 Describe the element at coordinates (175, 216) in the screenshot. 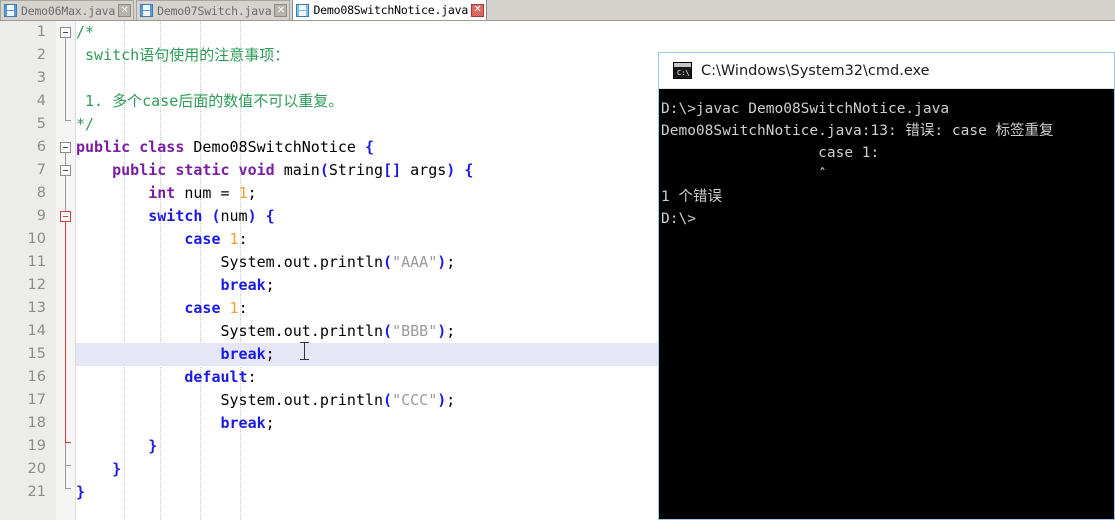

I see `code-token-keyword: switch` at that location.